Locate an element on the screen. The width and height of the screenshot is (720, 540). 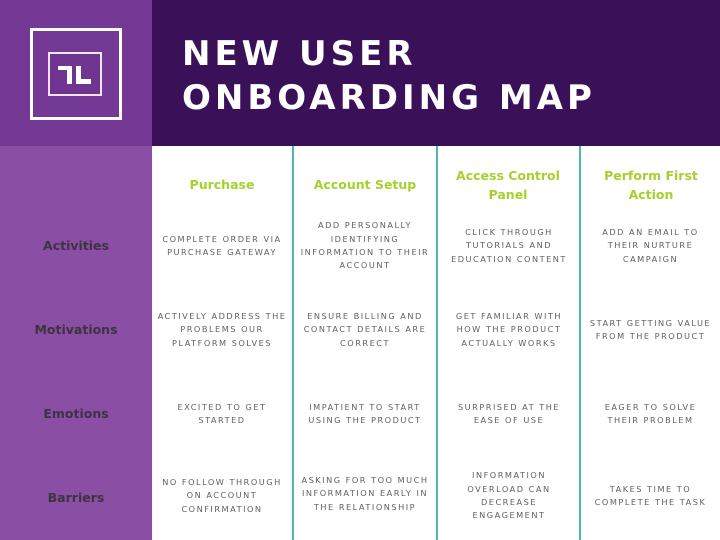
title-line-1: NEW USER is located at coordinates (299, 54).